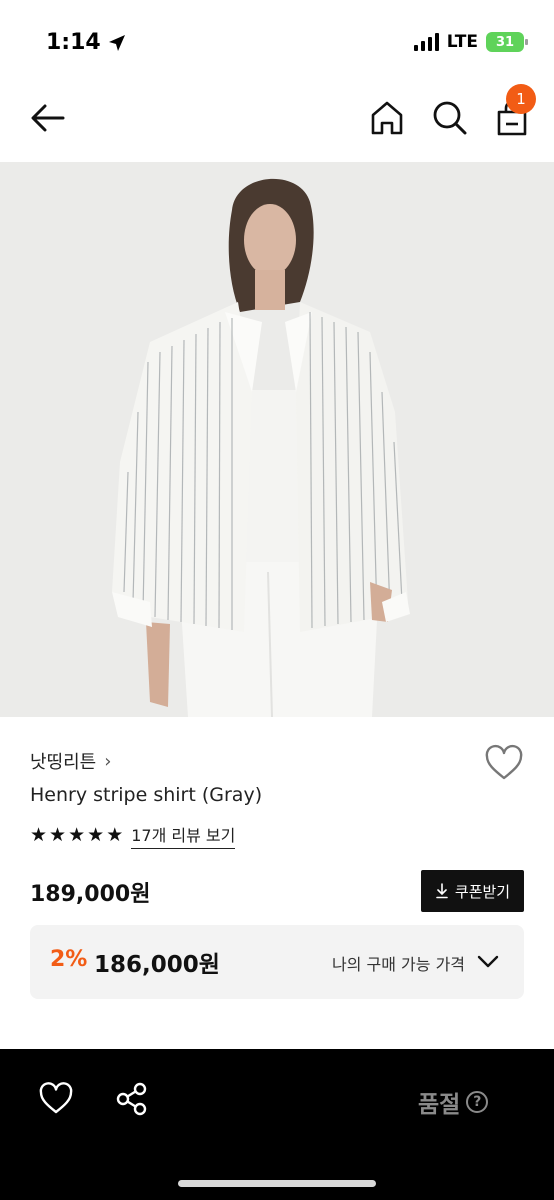  What do you see at coordinates (48, 118) in the screenshot?
I see `back-arrow-icon` at bounding box center [48, 118].